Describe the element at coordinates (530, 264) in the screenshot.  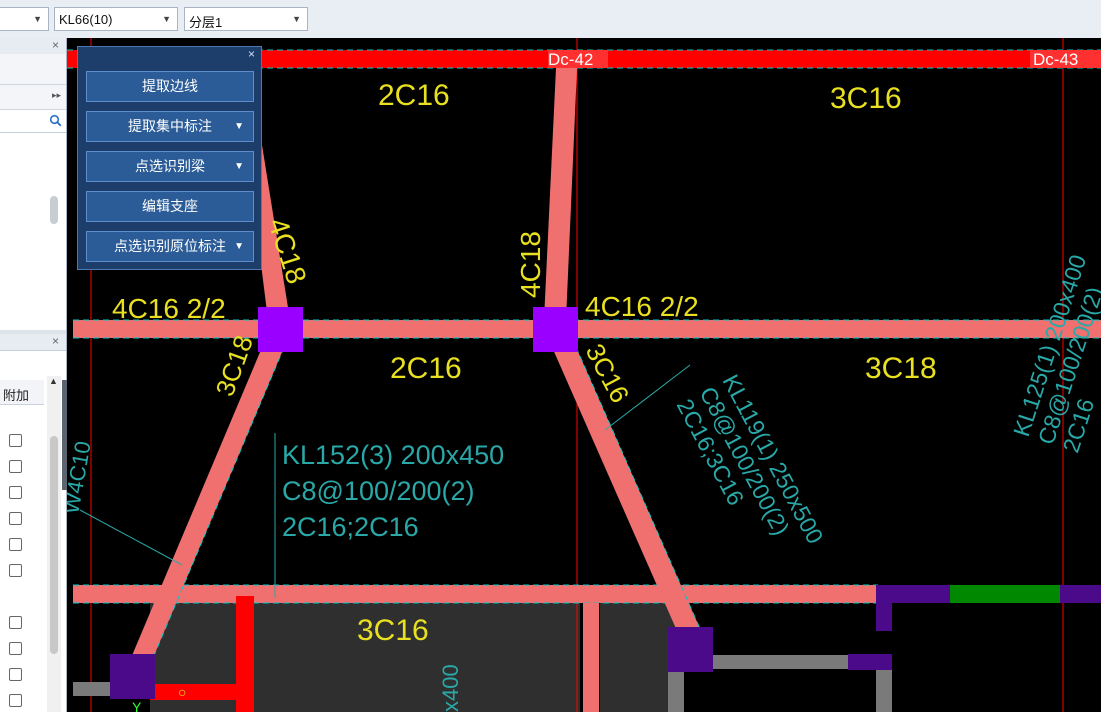
I see `rebar-label: 4C18` at that location.